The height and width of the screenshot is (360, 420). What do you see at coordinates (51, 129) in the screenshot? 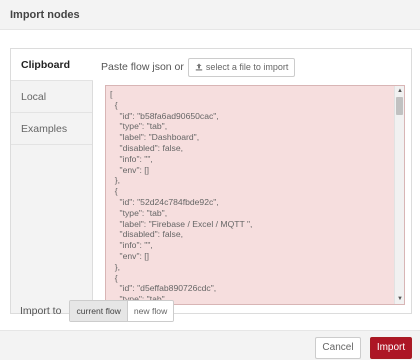
I see `tab-examples: Examples` at bounding box center [51, 129].